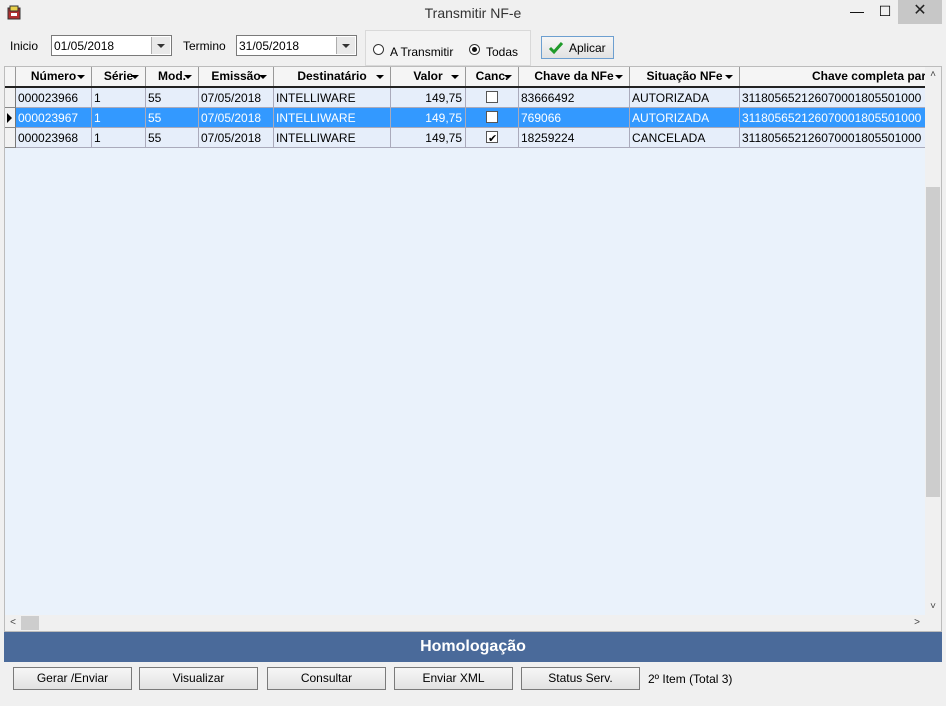  I want to click on column-header-label: Chave completa par, so click(868, 76).